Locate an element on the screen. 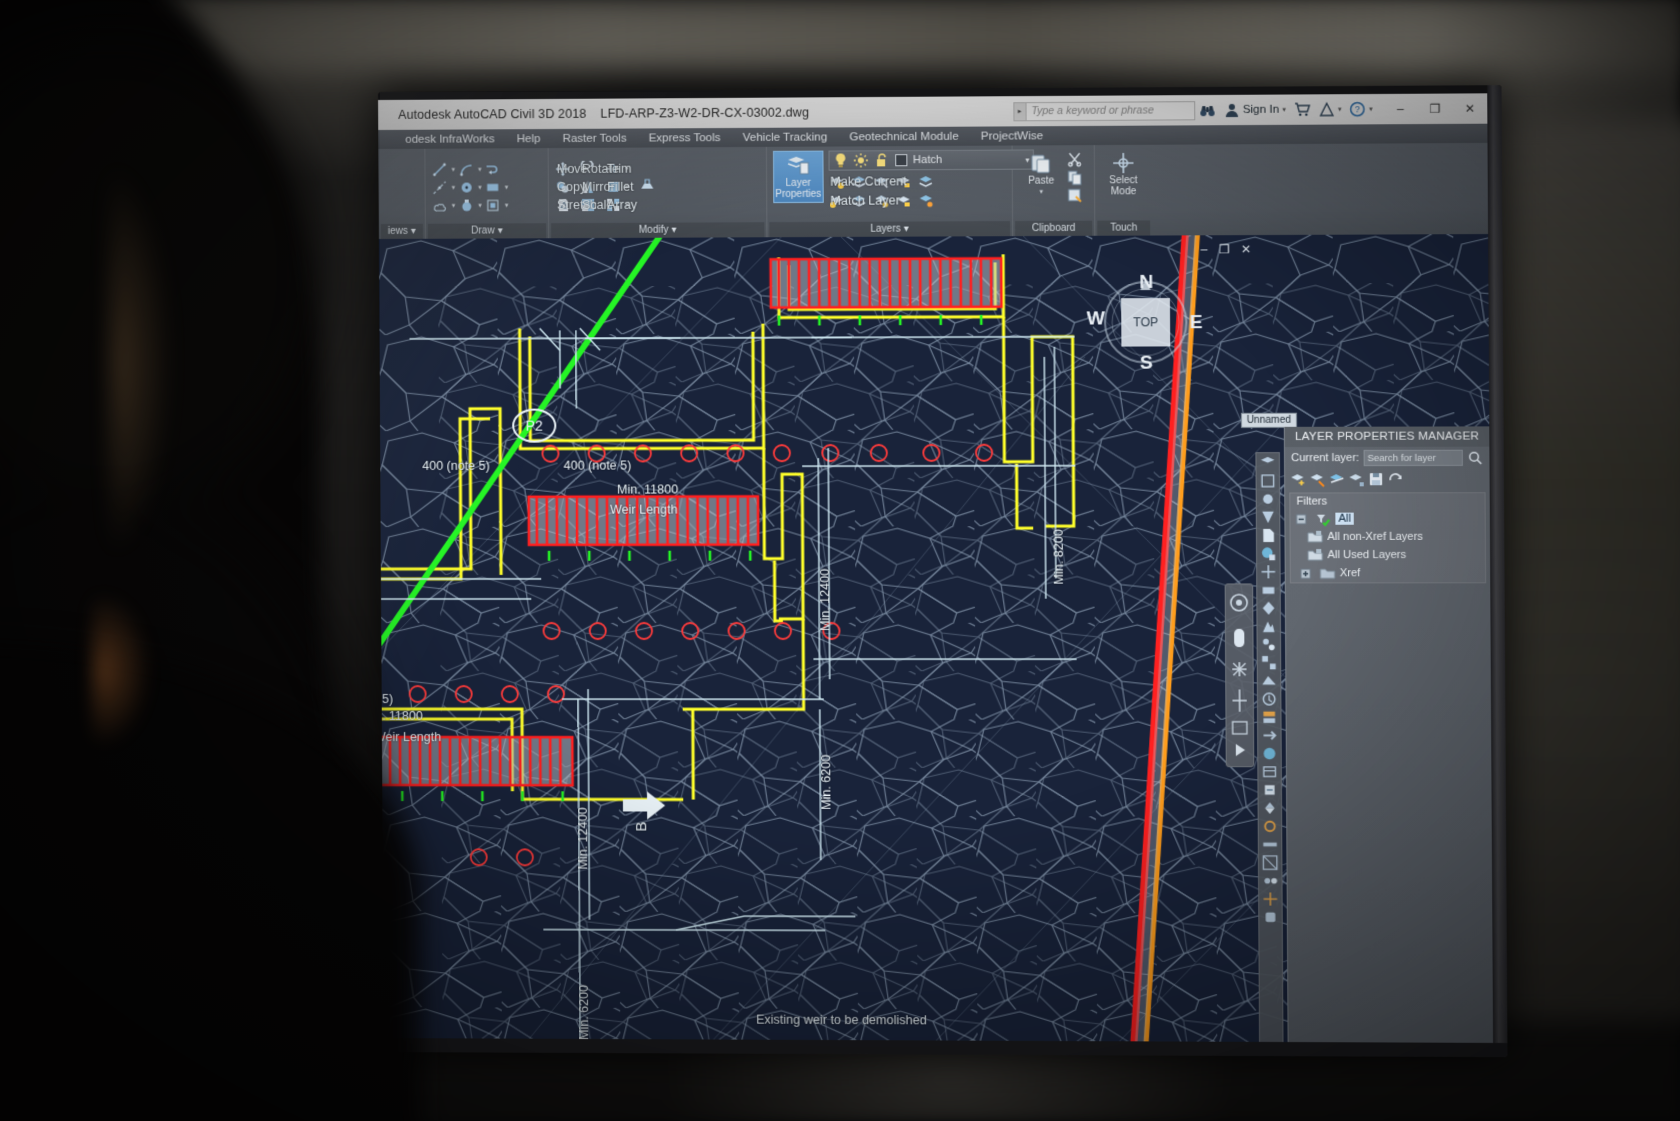 Image resolution: width=1680 pixels, height=1121 pixels. filter-tree-item-all-non-xref: All non-Xref Layers is located at coordinates (1388, 537).